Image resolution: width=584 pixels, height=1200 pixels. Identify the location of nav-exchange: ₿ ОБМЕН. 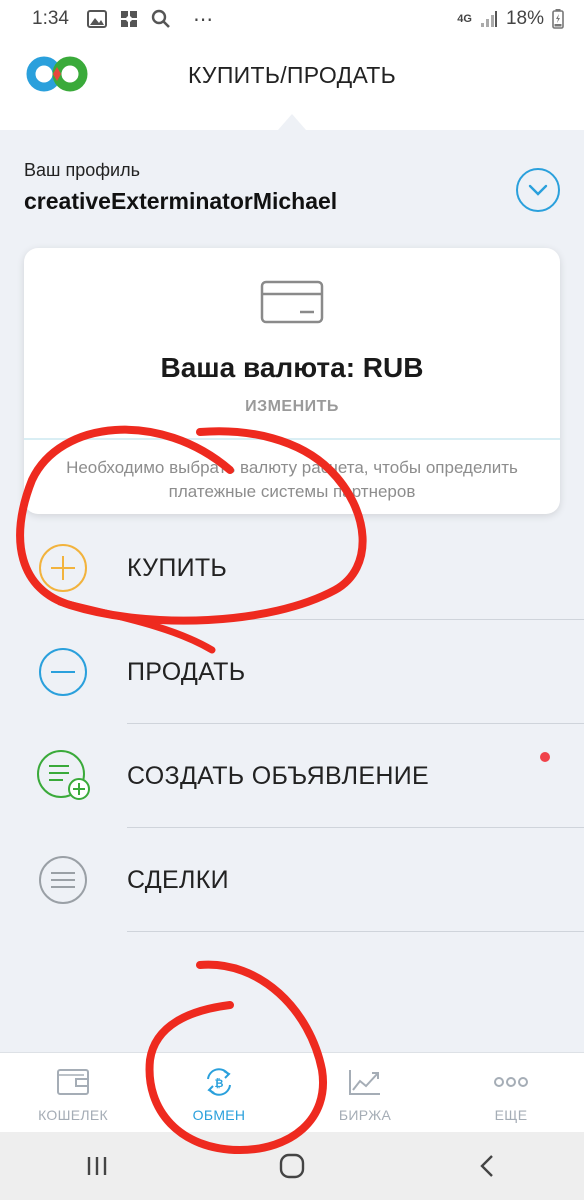
(219, 1092).